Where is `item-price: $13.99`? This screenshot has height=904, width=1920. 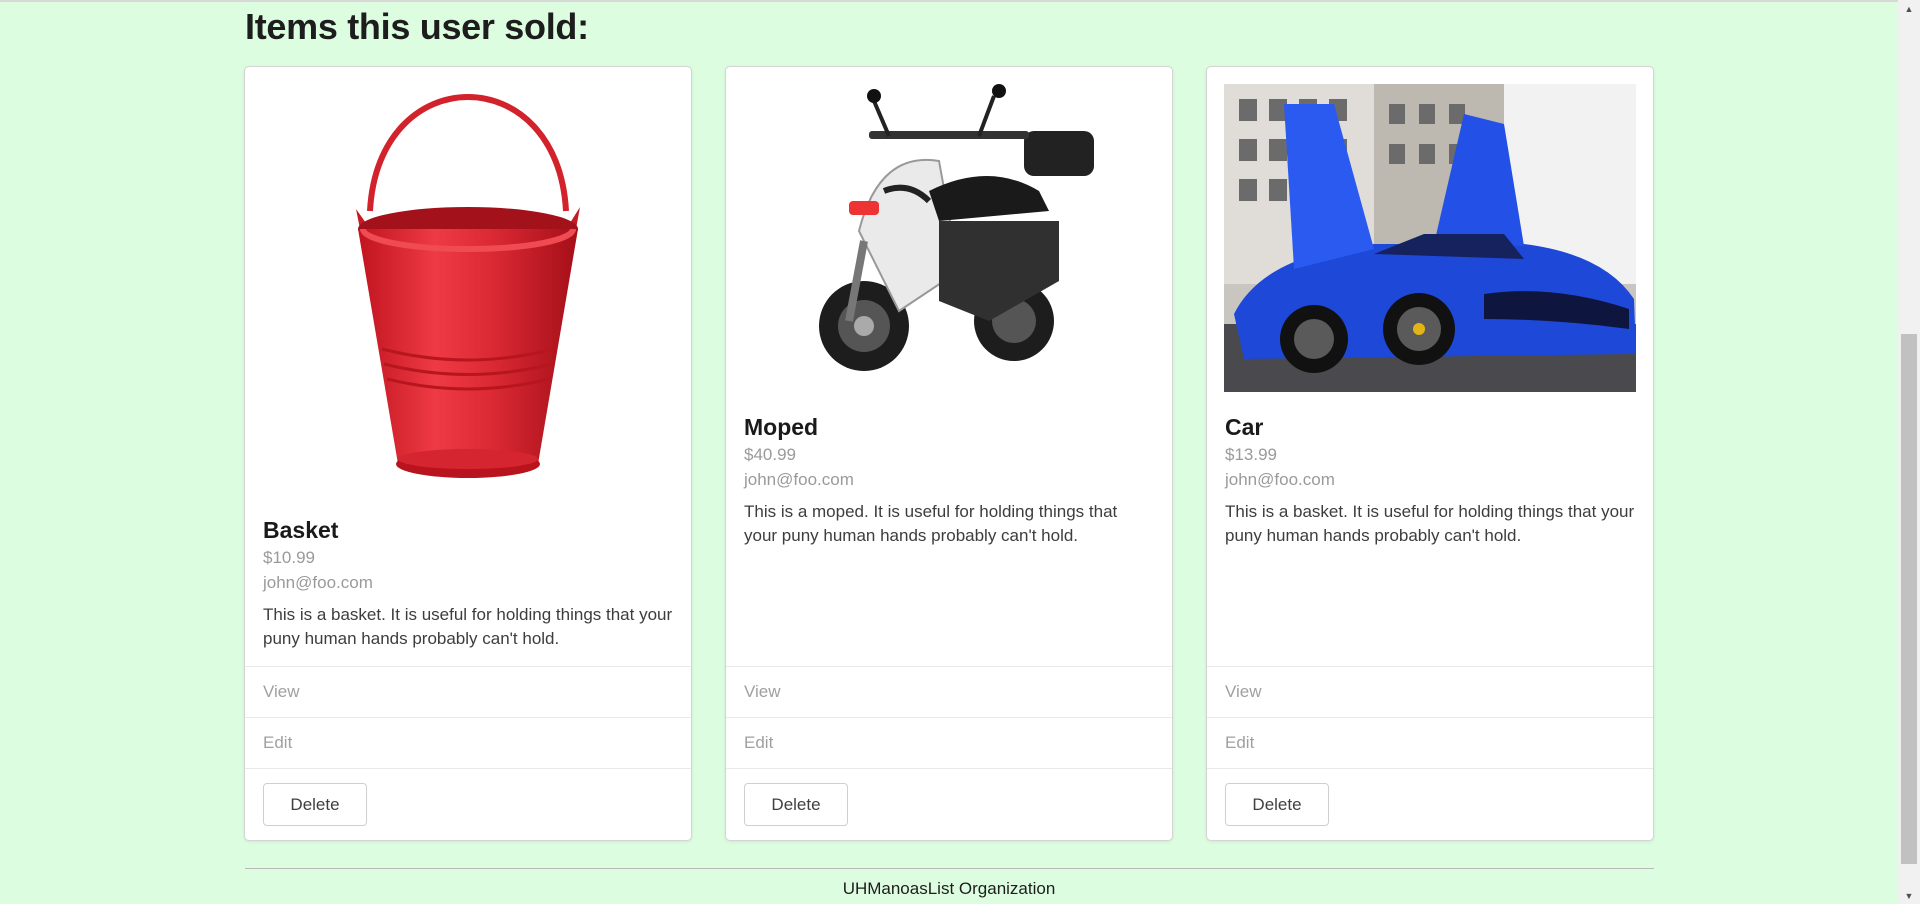 item-price: $13.99 is located at coordinates (1251, 454).